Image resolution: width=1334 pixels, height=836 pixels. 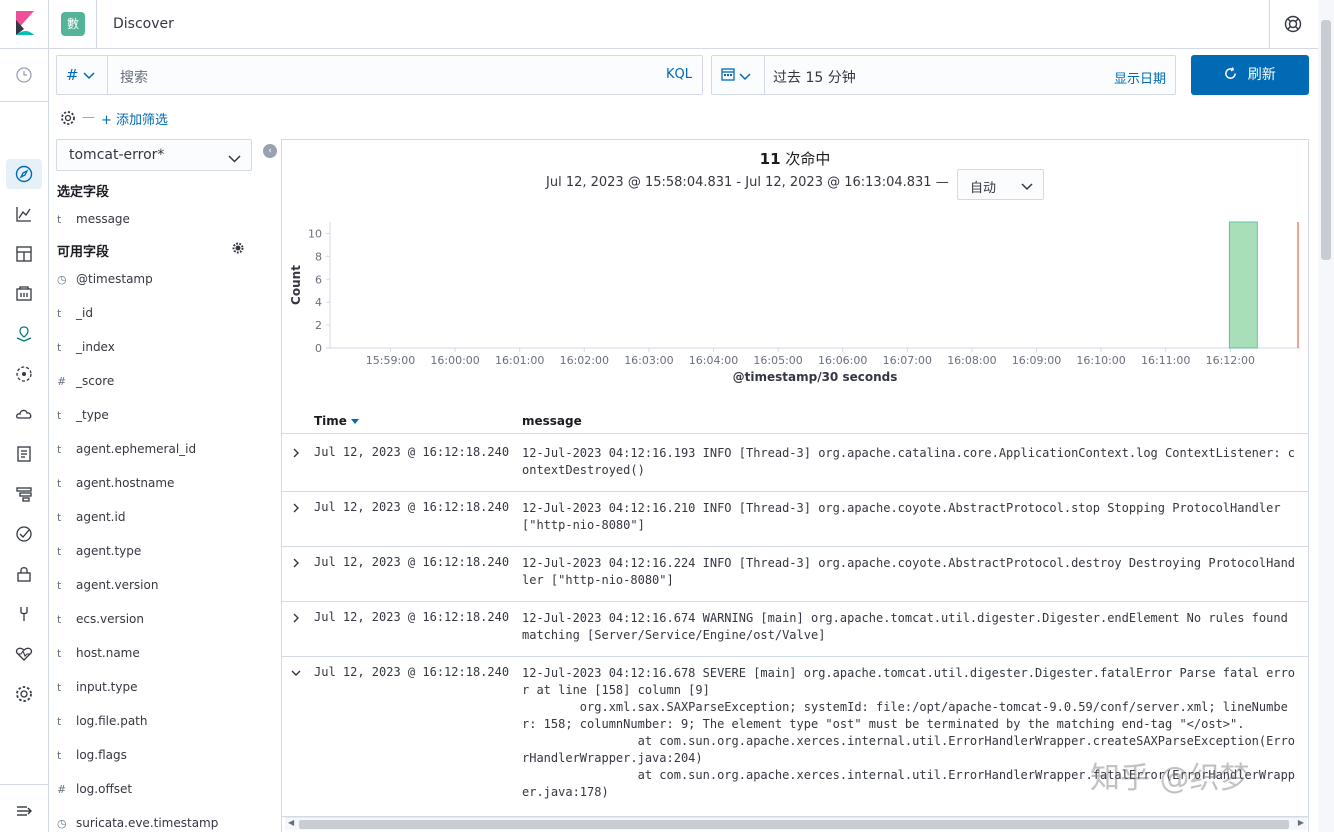 I want to click on horizontal-scrollbar: ◀ ▶, so click(x=796, y=823).